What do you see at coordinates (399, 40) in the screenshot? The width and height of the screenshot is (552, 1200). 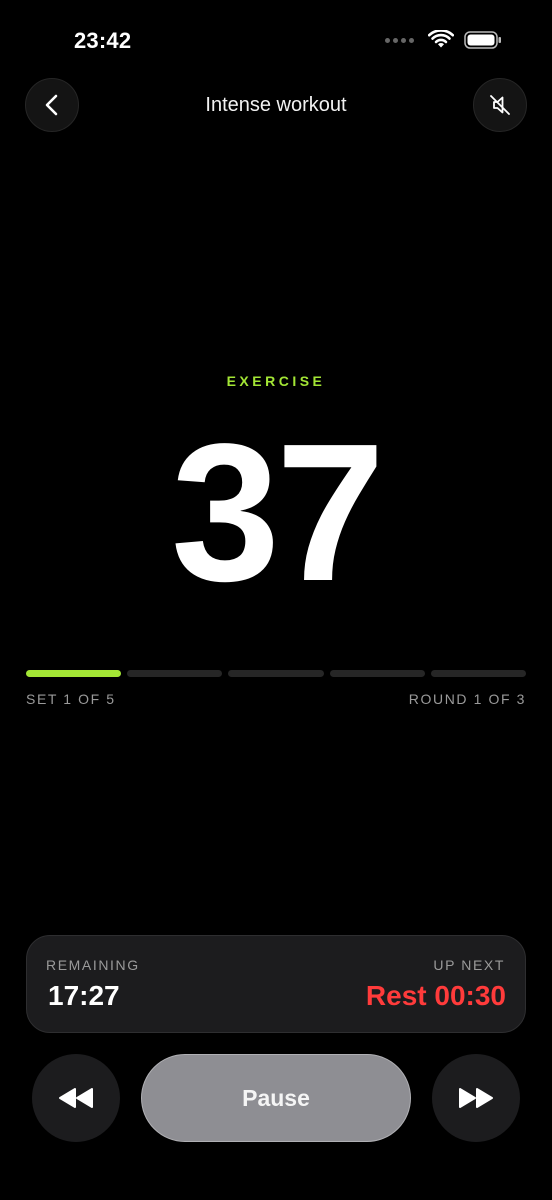 I see `signal-dots-icon` at bounding box center [399, 40].